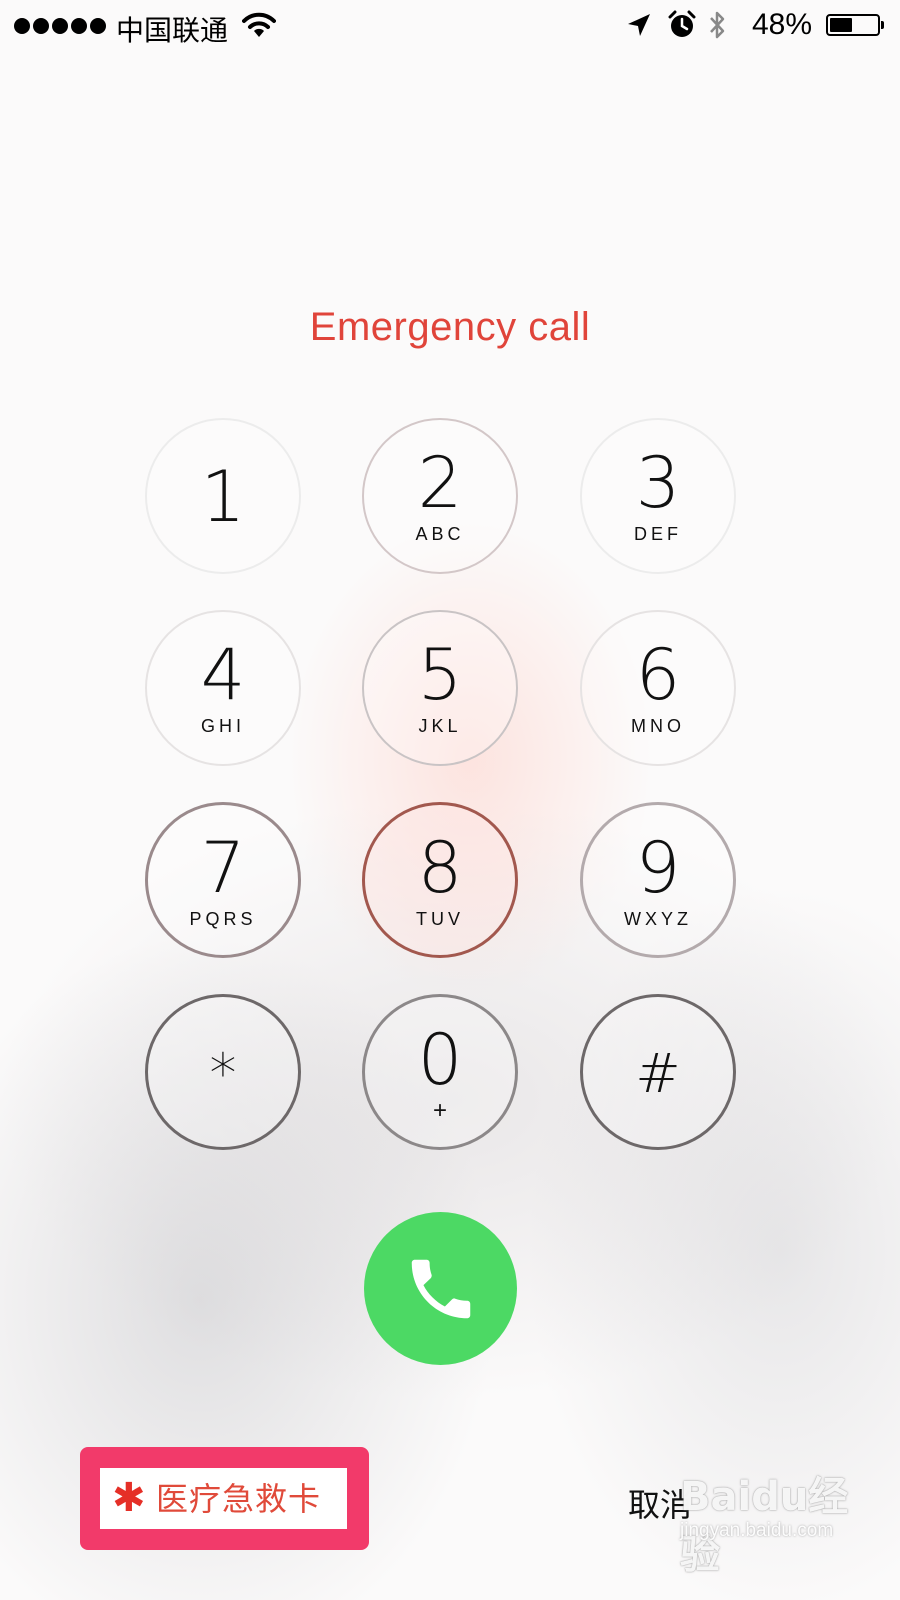 This screenshot has width=900, height=1600. I want to click on medical-id-button: ✱ 医疗急救卡, so click(223, 1498).